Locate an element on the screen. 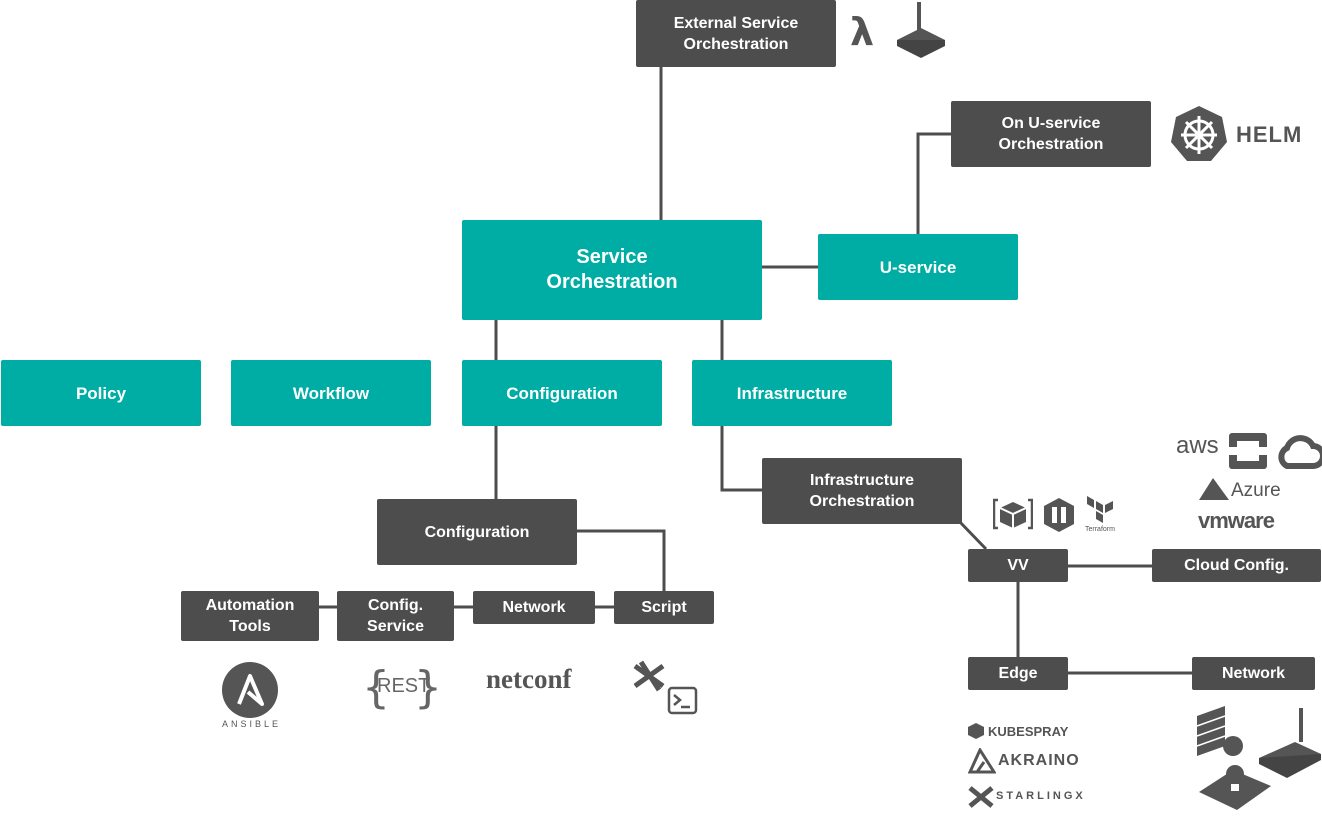 The width and height of the screenshot is (1322, 818). node-on-uservice-orchestration: On U-service Orchestration is located at coordinates (1051, 134).